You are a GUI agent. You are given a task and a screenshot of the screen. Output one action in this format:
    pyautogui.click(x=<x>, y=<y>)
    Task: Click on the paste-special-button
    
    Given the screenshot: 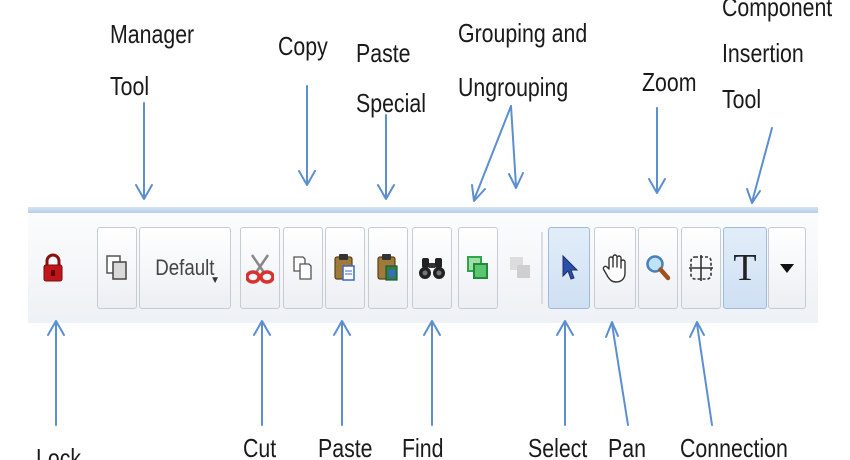 What is the action you would take?
    pyautogui.click(x=388, y=268)
    